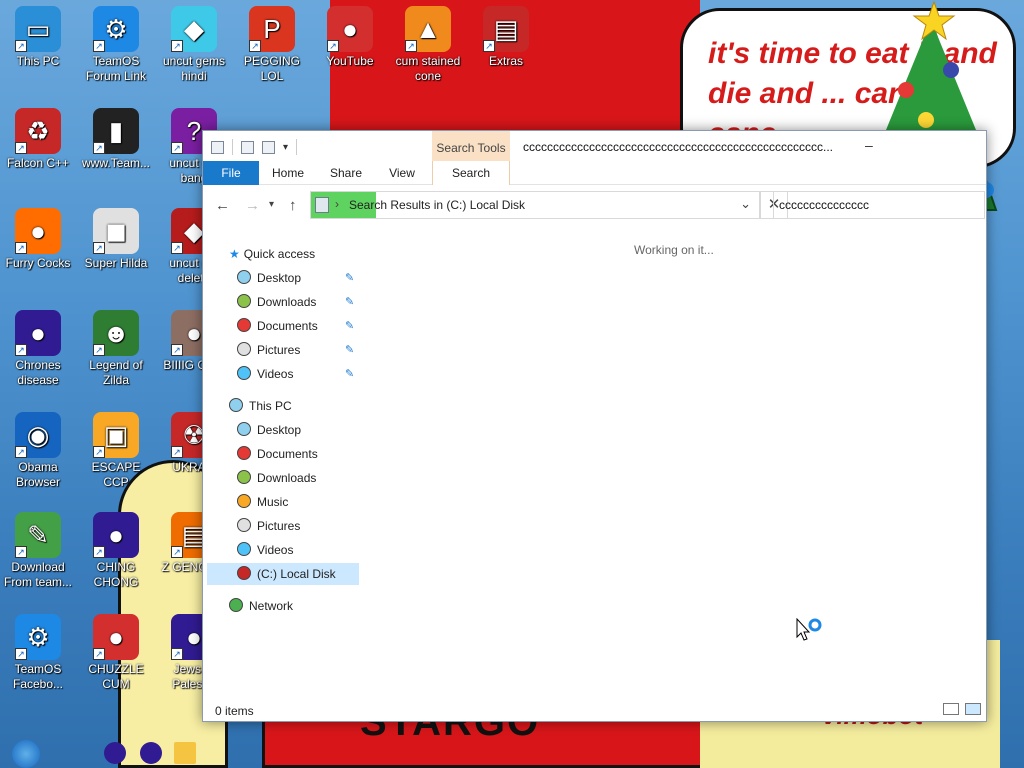  I want to click on desktop-icon: ♻ ↗ Falcon C++, so click(38, 139).